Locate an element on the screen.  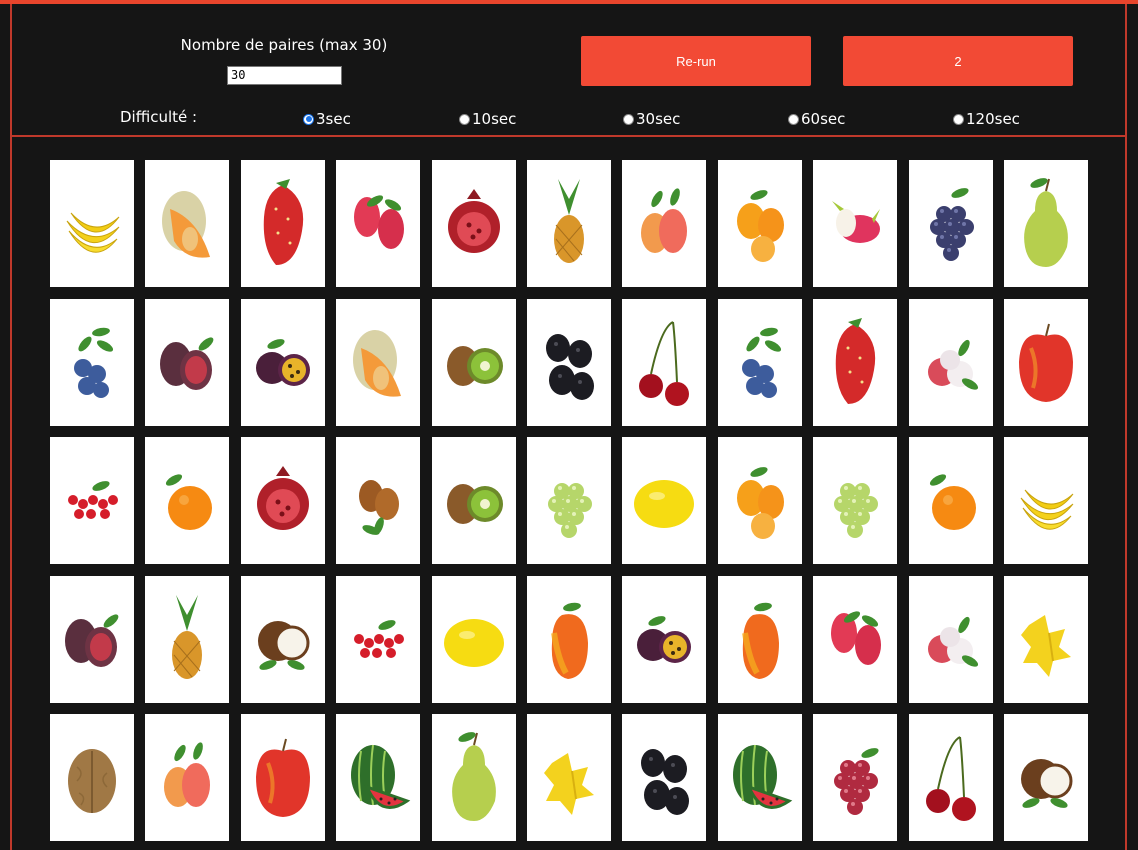
fig-icon is located at coordinates (187, 363).